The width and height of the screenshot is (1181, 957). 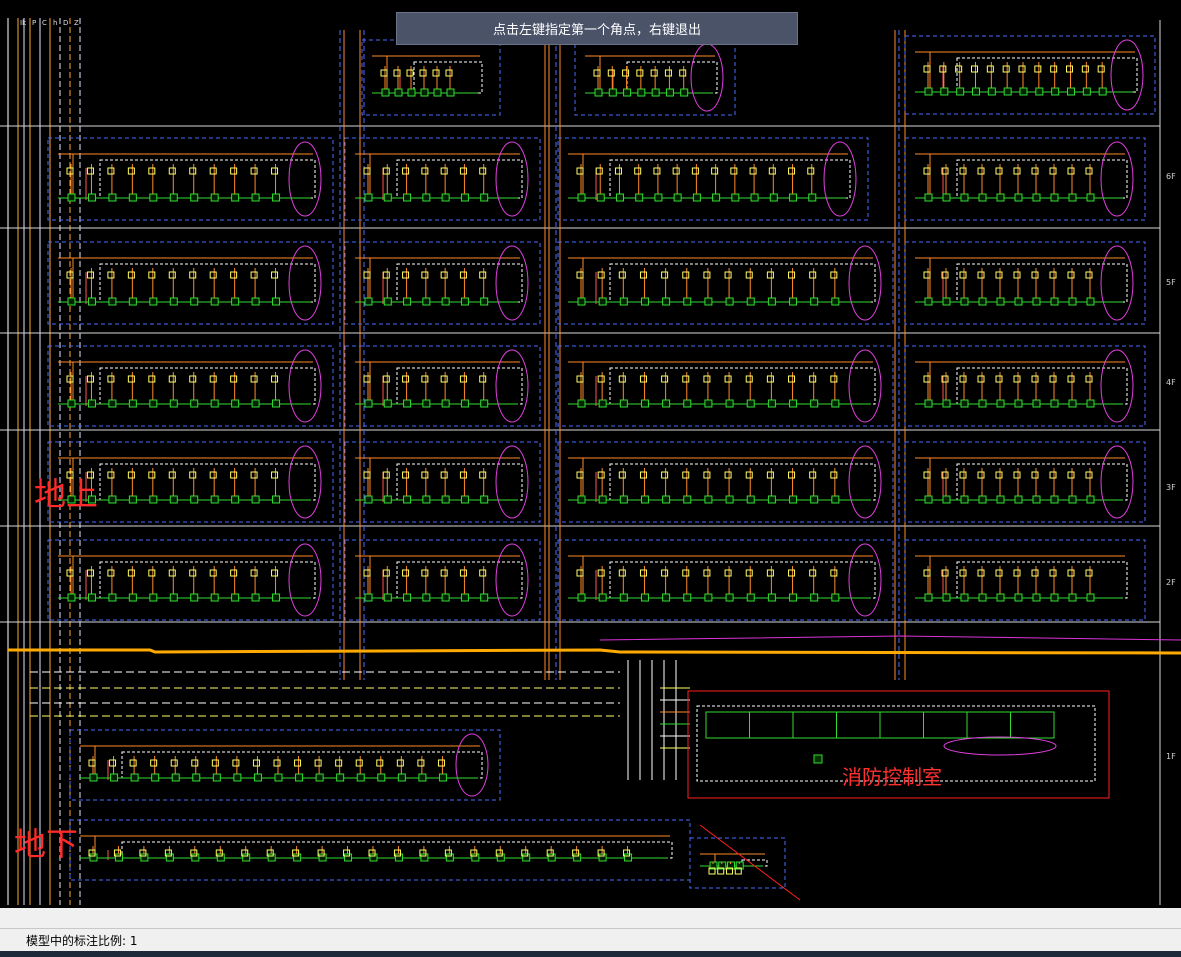 What do you see at coordinates (594, 651) in the screenshot?
I see `ground-level-line` at bounding box center [594, 651].